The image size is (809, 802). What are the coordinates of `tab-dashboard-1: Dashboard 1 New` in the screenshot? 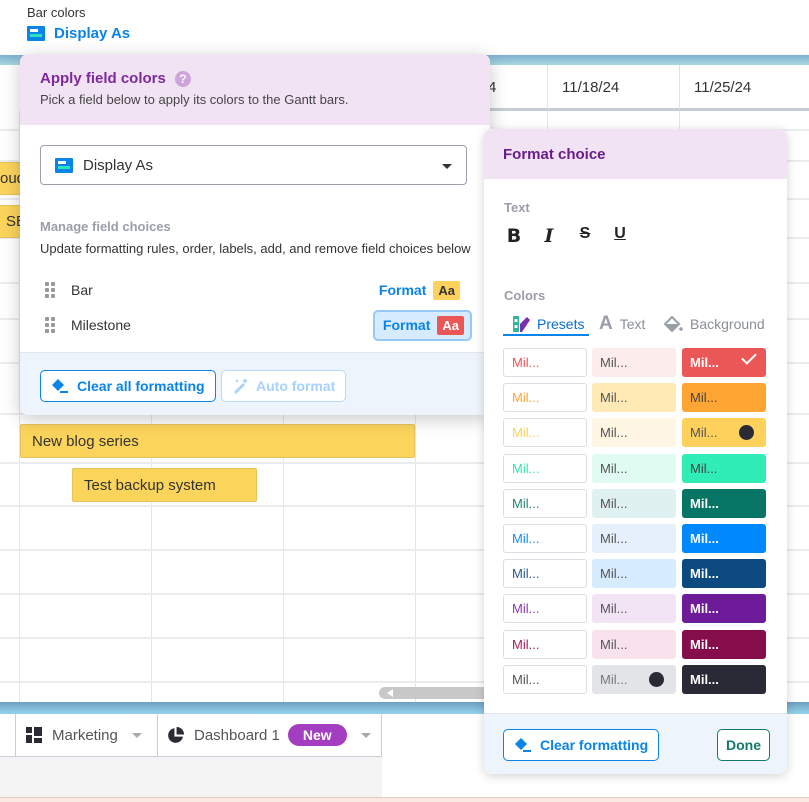 It's located at (269, 735).